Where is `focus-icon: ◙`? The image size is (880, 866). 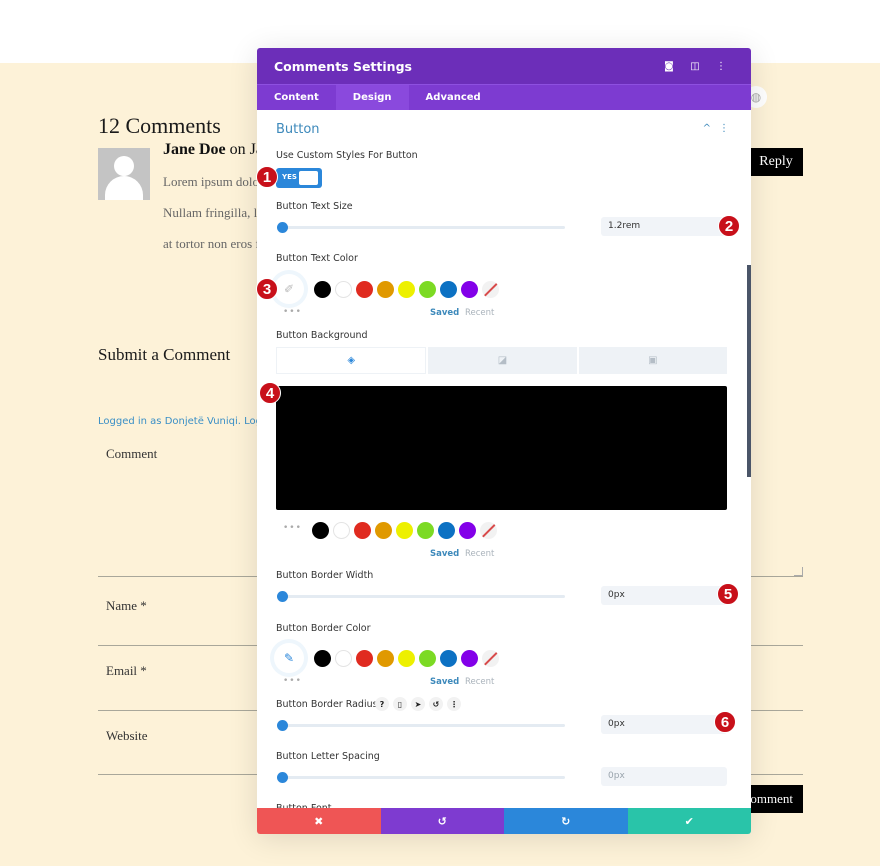 focus-icon: ◙ is located at coordinates (669, 66).